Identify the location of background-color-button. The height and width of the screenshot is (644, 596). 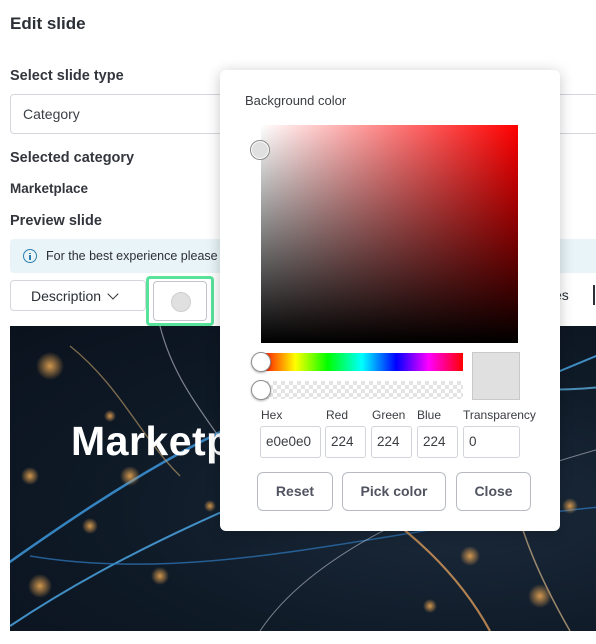
(180, 301).